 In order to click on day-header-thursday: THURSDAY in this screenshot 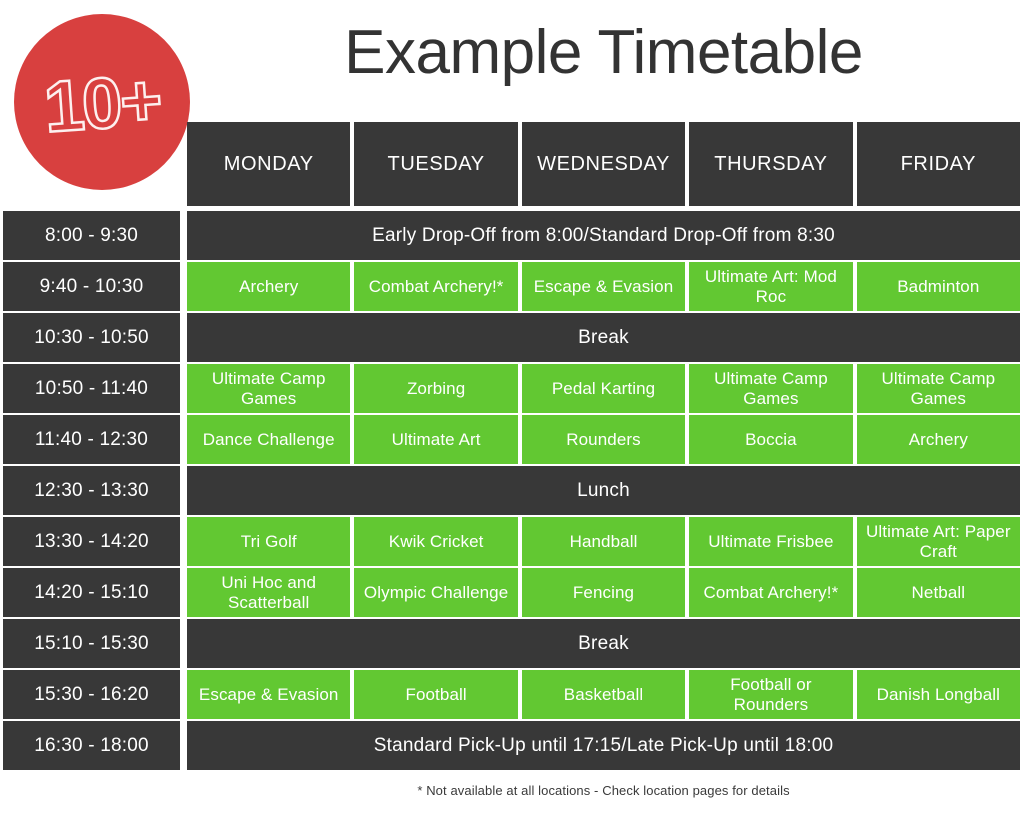, I will do `click(771, 164)`.